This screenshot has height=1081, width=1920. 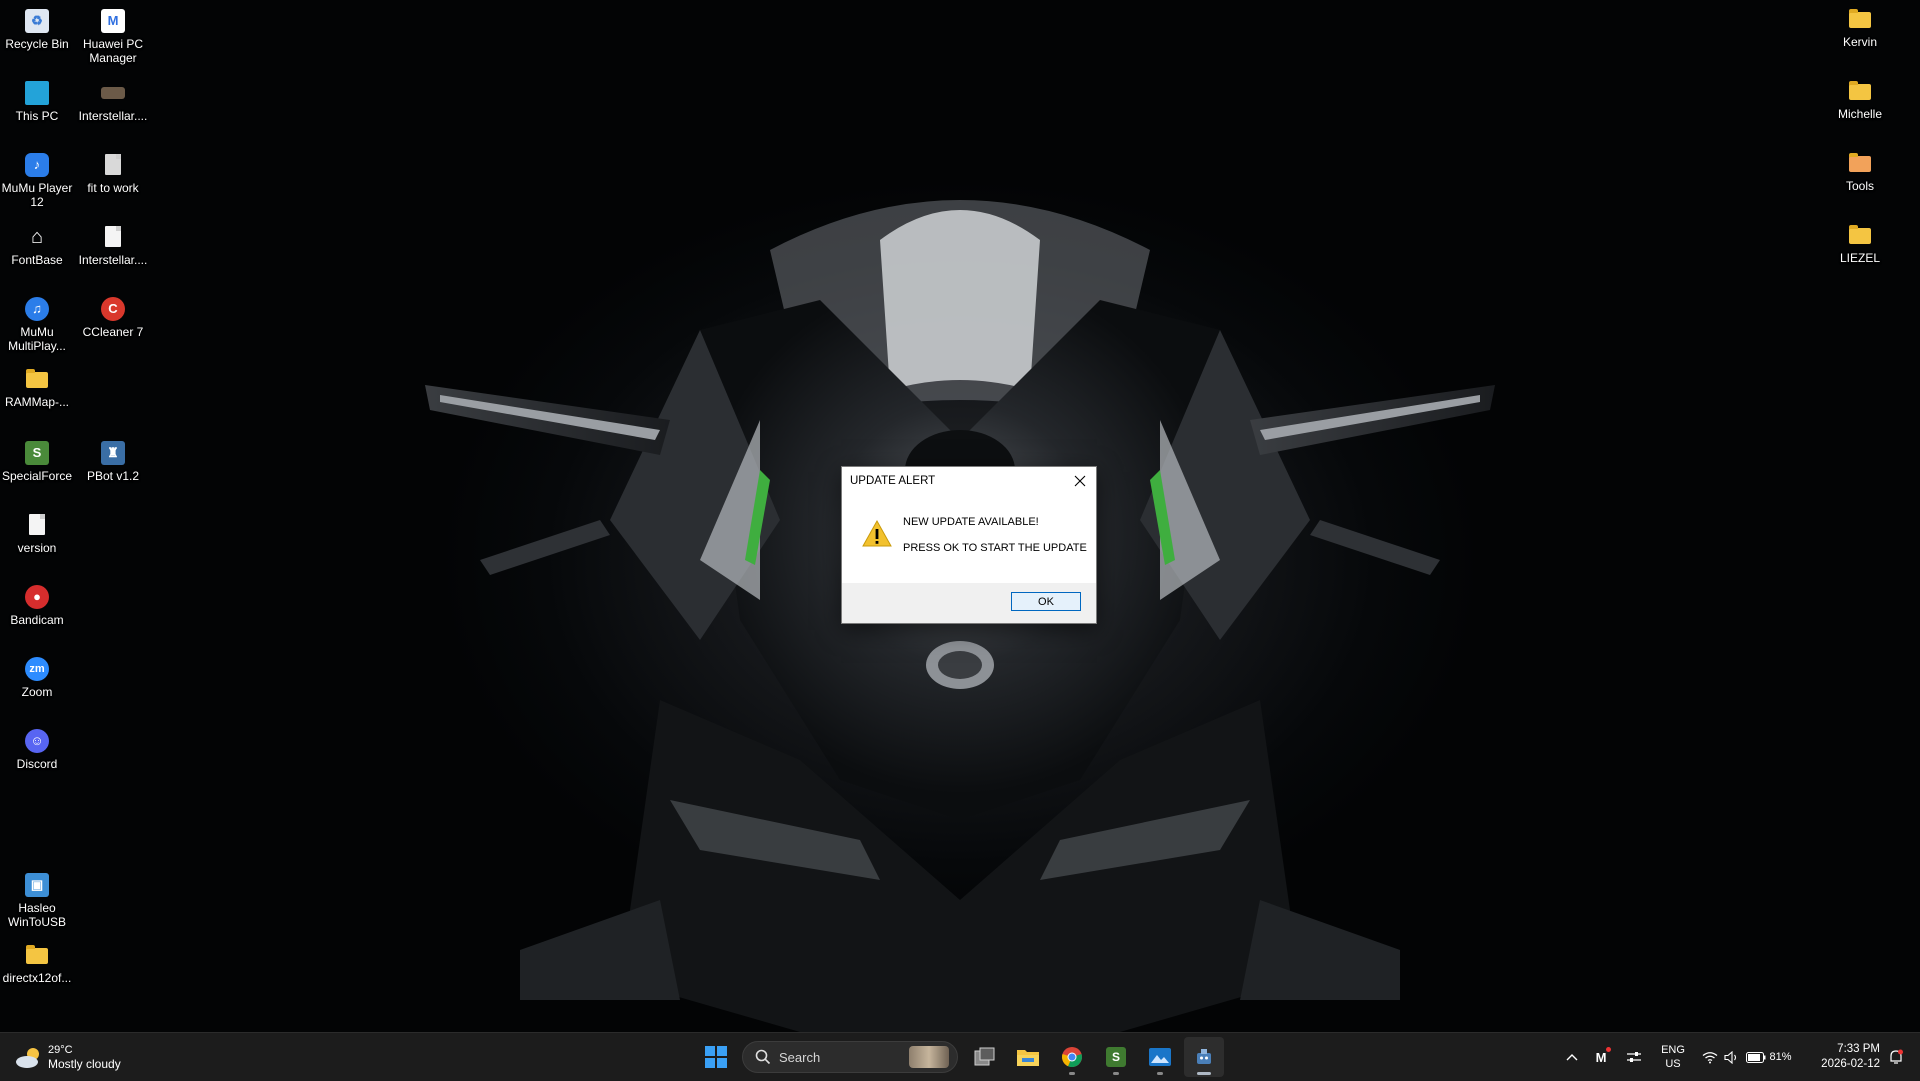 I want to click on search-placeholder: Search, so click(x=800, y=1057).